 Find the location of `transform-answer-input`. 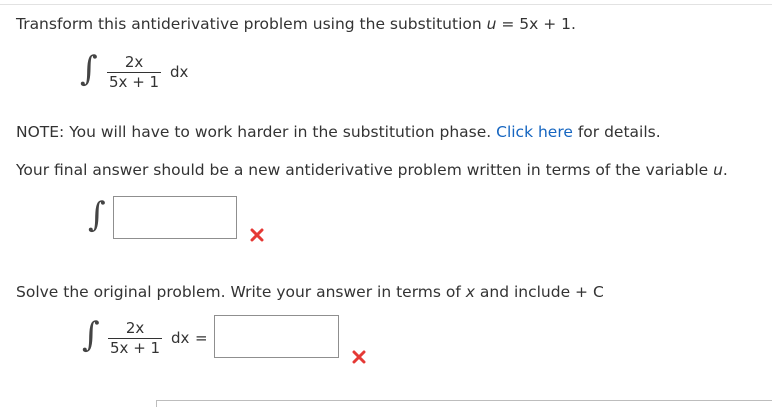

transform-answer-input is located at coordinates (175, 217).